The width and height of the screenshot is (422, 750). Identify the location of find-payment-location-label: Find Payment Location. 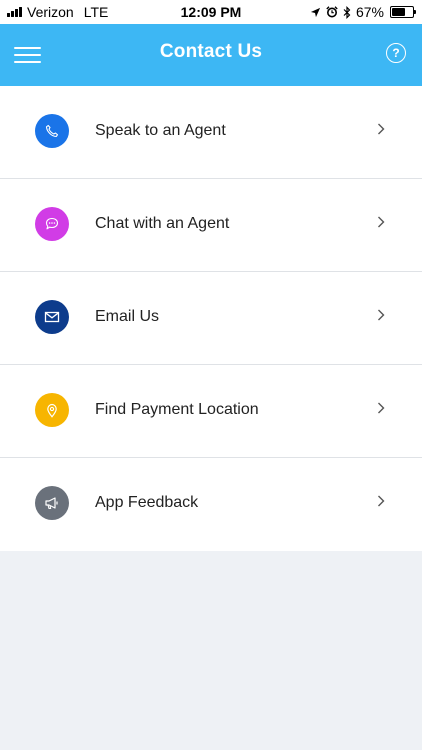
(177, 409).